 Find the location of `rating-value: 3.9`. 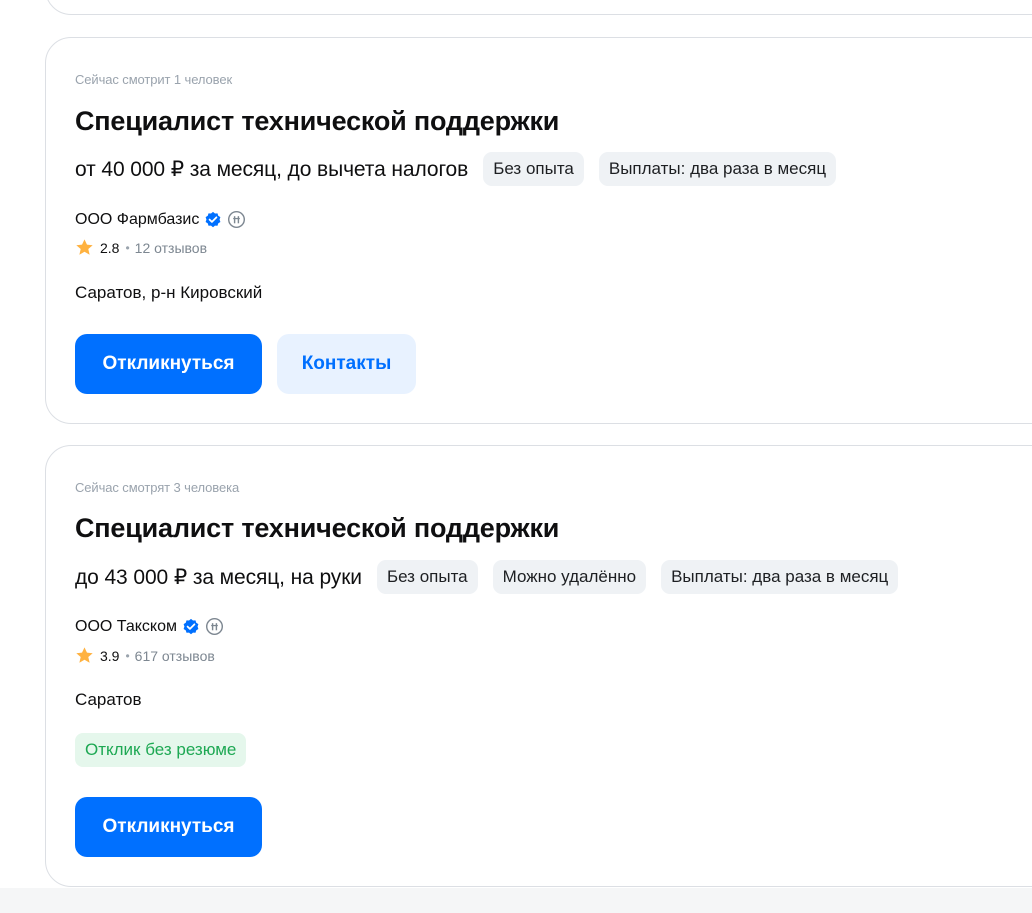

rating-value: 3.9 is located at coordinates (110, 655).